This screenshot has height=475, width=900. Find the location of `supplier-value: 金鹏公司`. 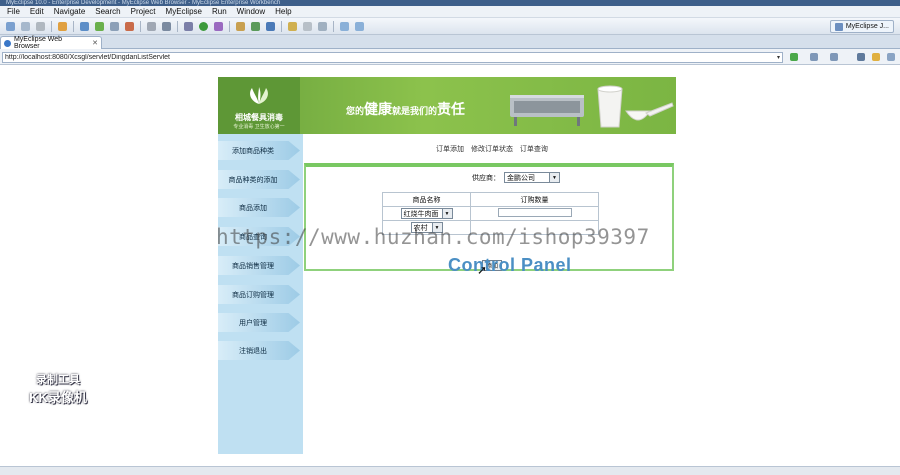

supplier-value: 金鹏公司 is located at coordinates (521, 178).